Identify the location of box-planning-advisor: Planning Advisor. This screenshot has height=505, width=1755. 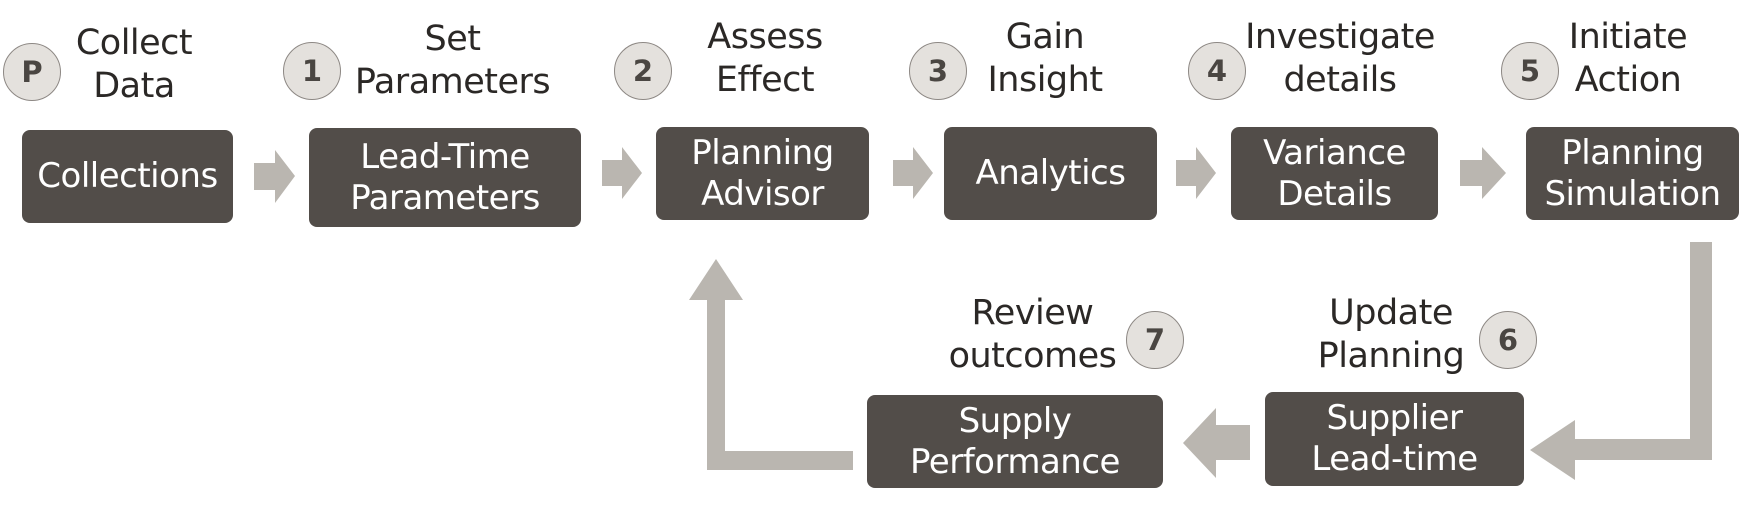
(762, 173).